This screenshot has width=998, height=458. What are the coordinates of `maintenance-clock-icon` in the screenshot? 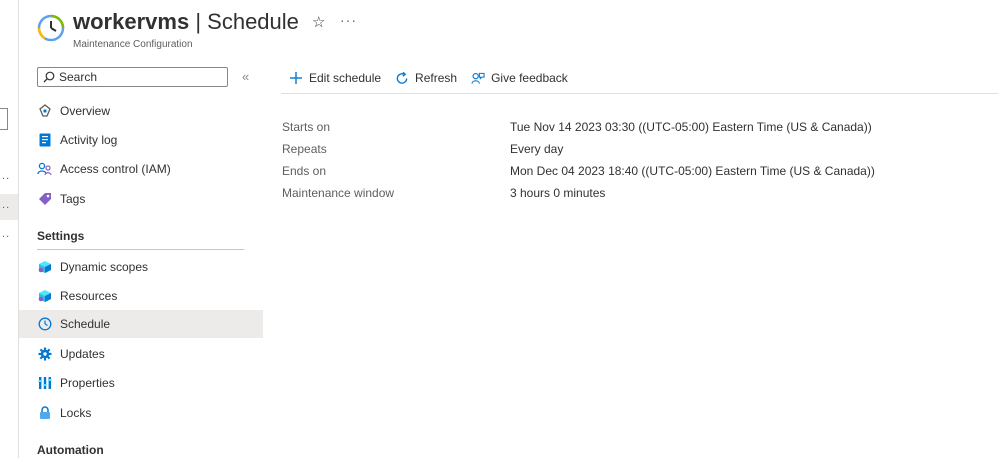 It's located at (51, 28).